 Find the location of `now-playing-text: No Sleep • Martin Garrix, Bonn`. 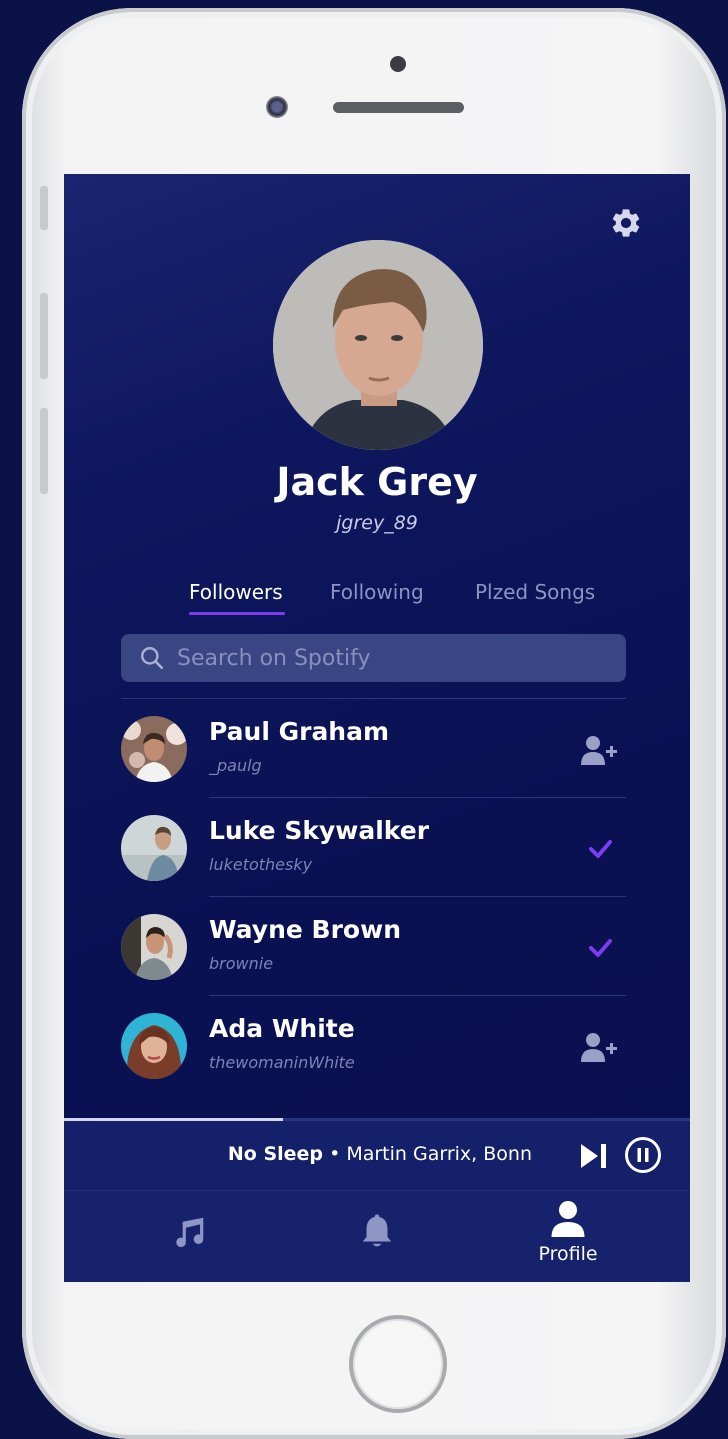

now-playing-text: No Sleep • Martin Garrix, Bonn is located at coordinates (380, 1154).